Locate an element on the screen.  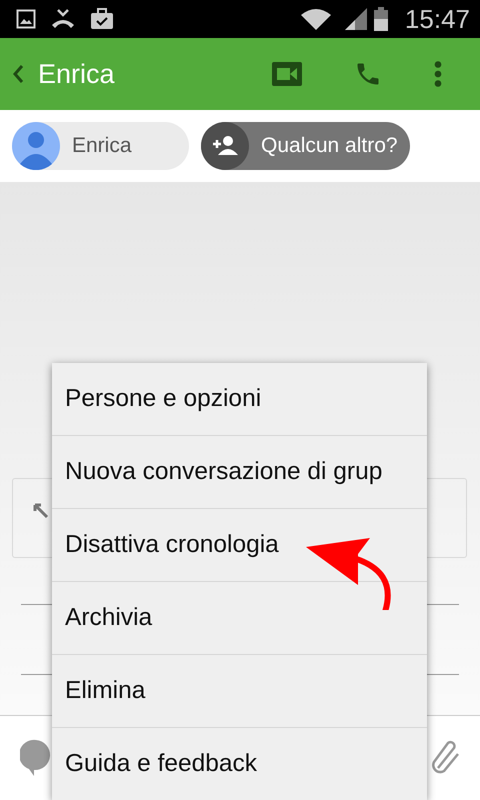
menu-item: Elimina is located at coordinates (239, 691).